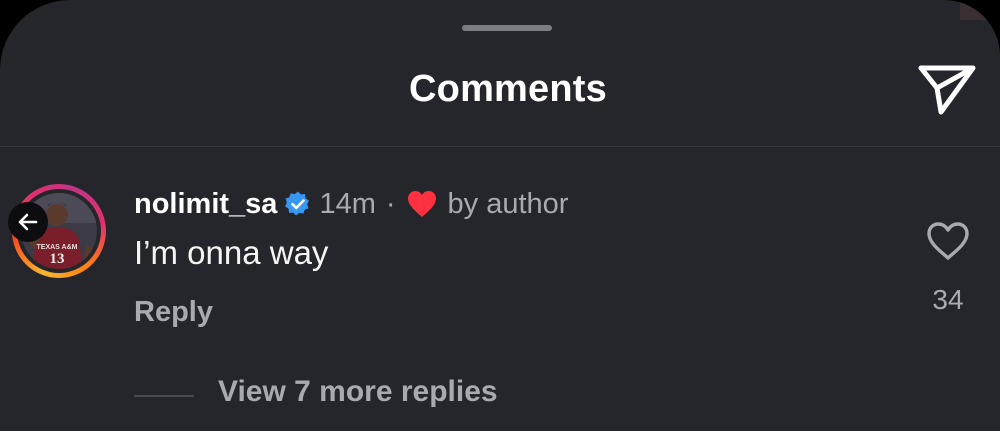 The image size is (1000, 431). What do you see at coordinates (948, 299) in the screenshot?
I see `like-count: 34` at bounding box center [948, 299].